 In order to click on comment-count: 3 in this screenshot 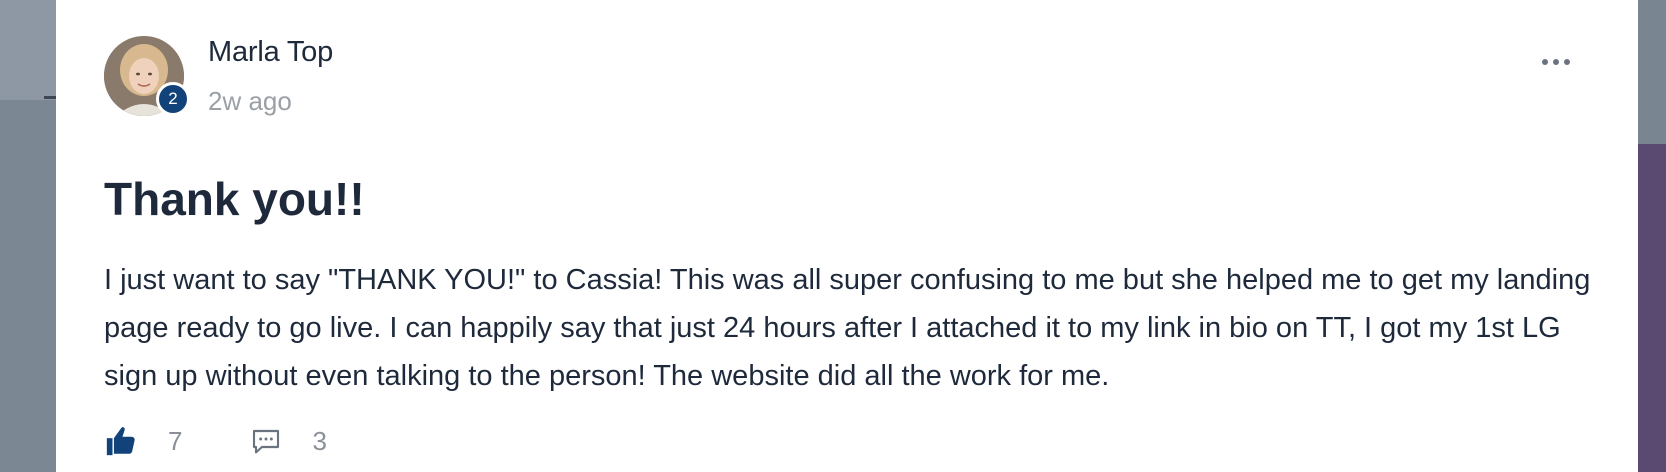, I will do `click(319, 440)`.